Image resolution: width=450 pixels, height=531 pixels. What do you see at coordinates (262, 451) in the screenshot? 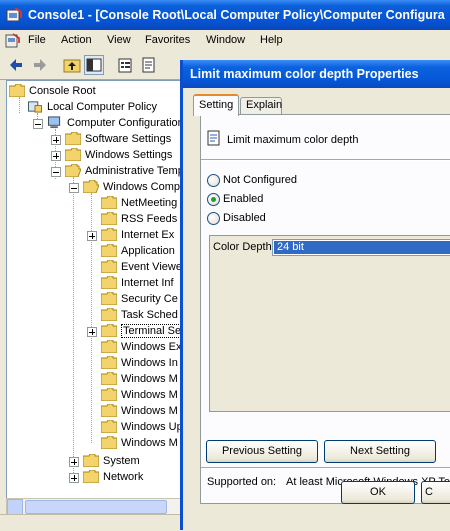
I see `previous-setting-button: Previous Setting` at bounding box center [262, 451].